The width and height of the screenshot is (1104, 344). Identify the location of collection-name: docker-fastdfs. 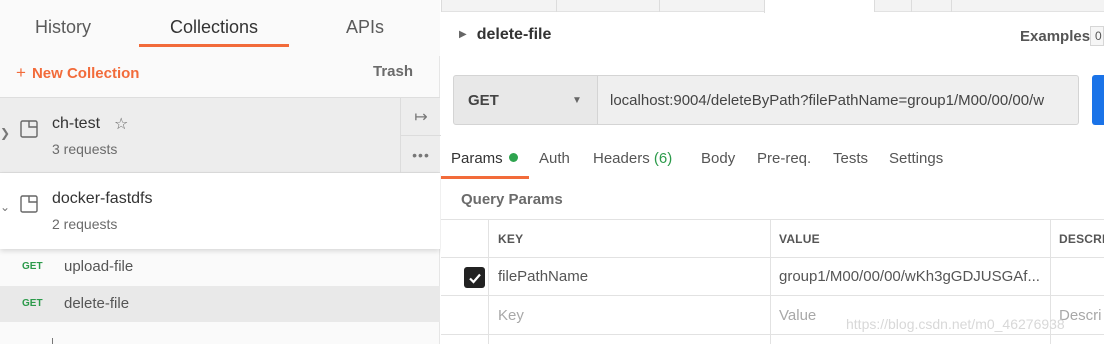
(102, 198).